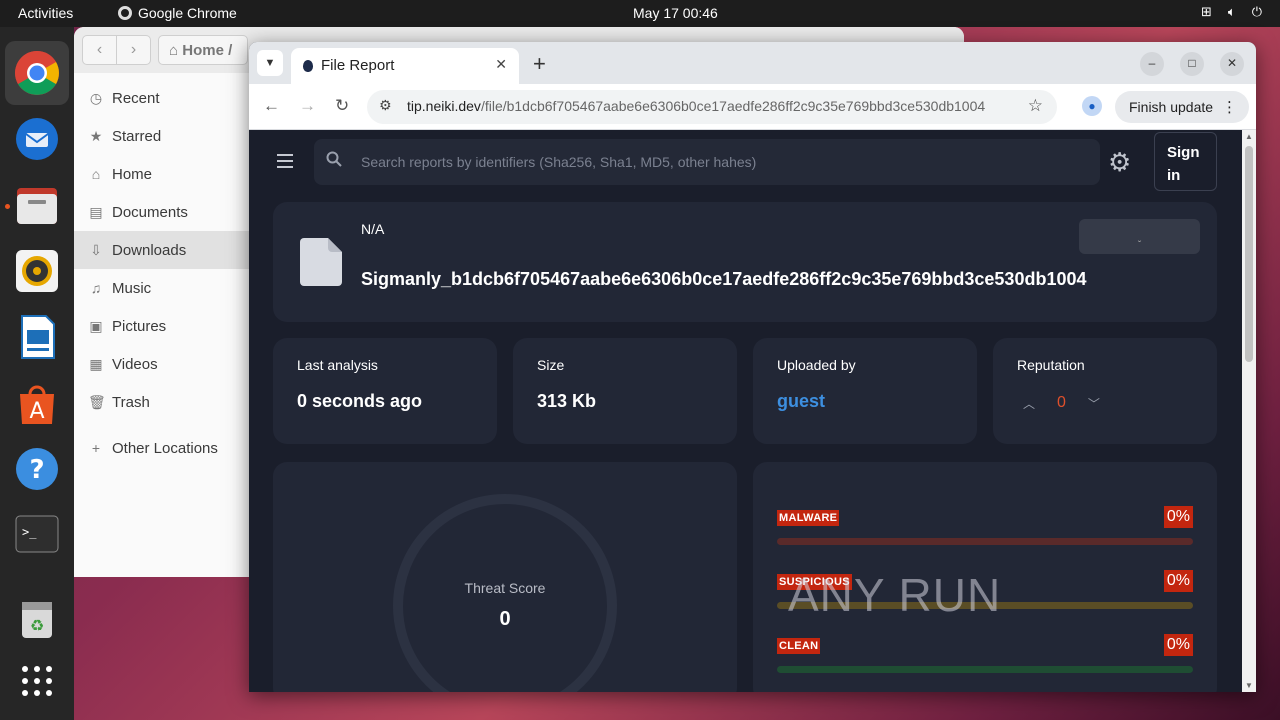 The image size is (1280, 720). I want to click on app-name: Google Chrome, so click(187, 13).